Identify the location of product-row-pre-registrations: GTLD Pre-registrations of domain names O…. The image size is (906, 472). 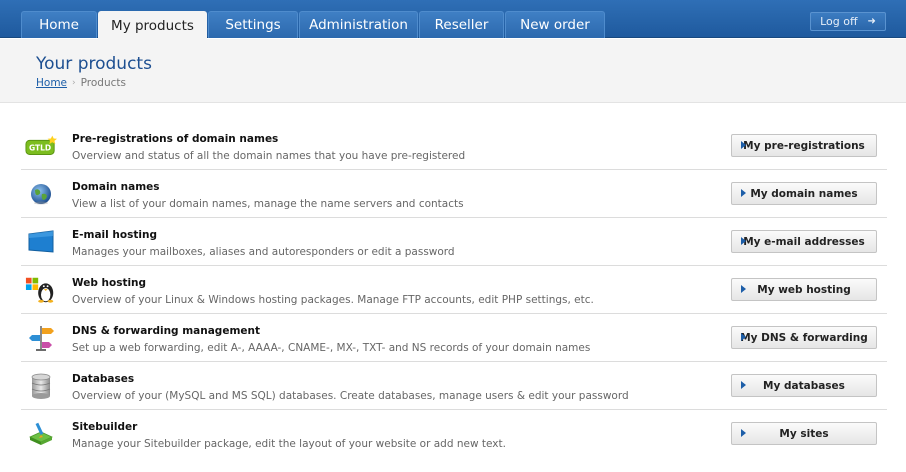
(454, 146).